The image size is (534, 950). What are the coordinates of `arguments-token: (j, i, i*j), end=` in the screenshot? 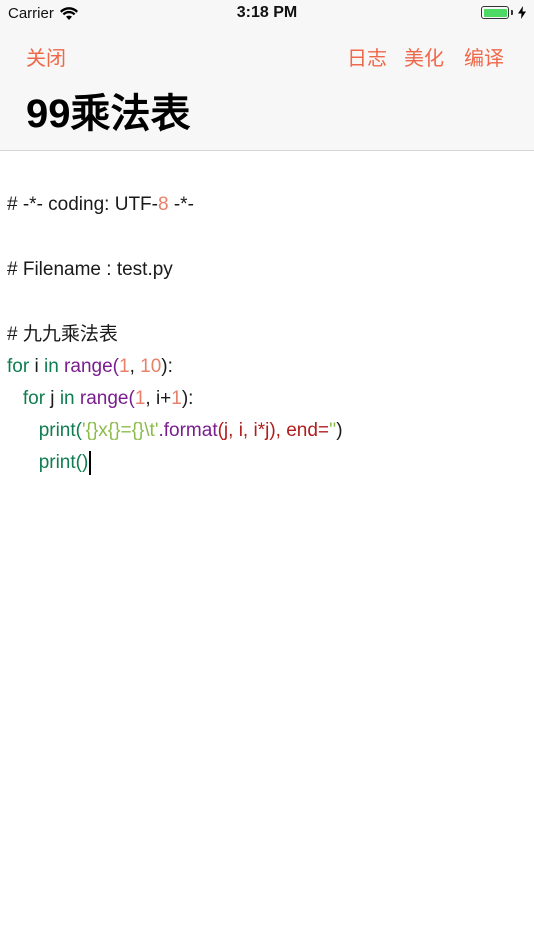 It's located at (273, 430).